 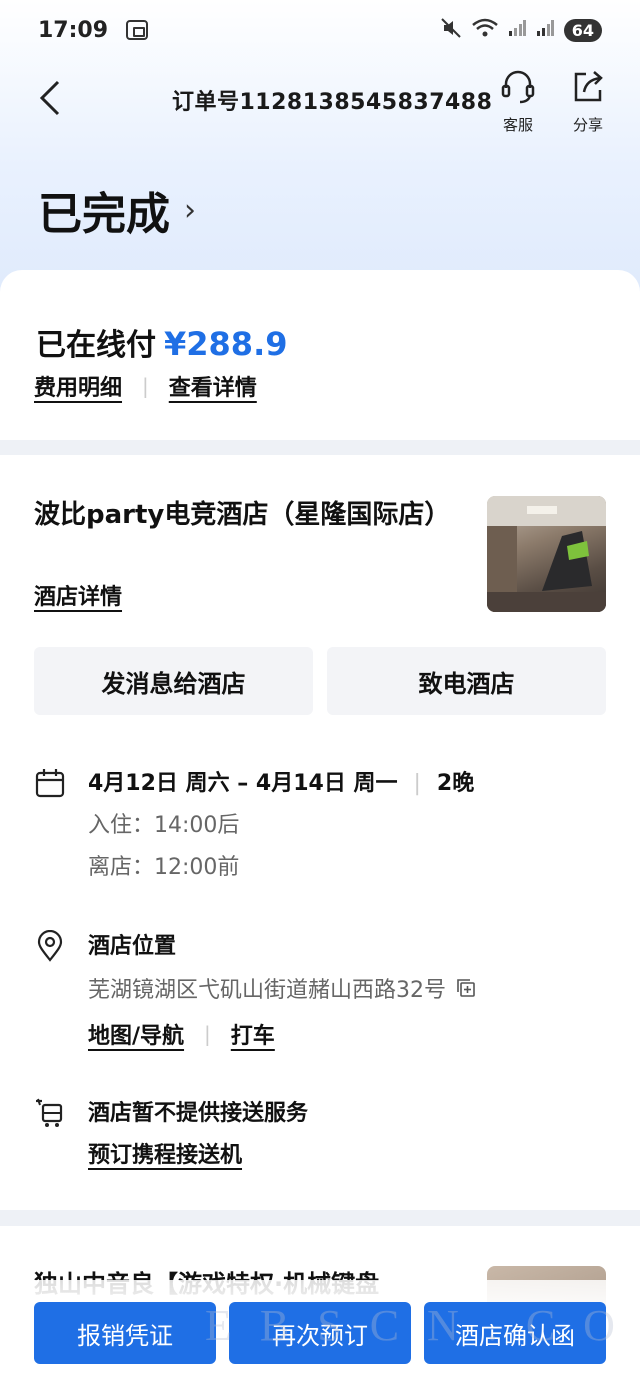 What do you see at coordinates (137, 30) in the screenshot?
I see `screen-record-icon` at bounding box center [137, 30].